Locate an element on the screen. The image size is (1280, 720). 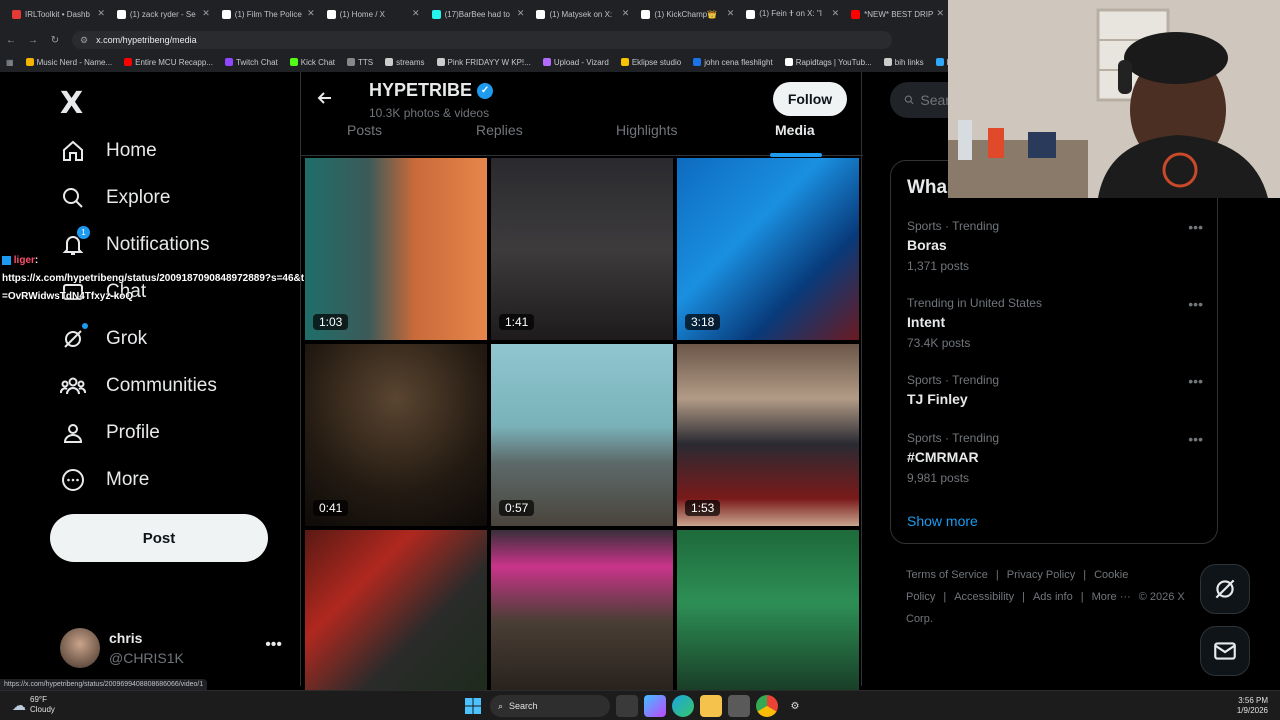
back-arrow-icon is located at coordinates (325, 100).